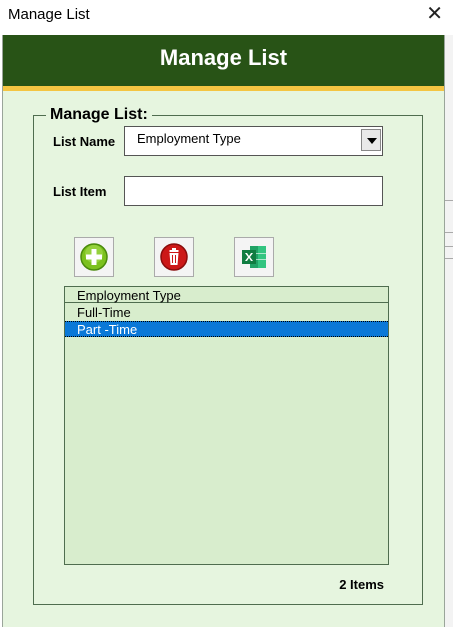 Image resolution: width=453 pixels, height=627 pixels. What do you see at coordinates (226, 313) in the screenshot?
I see `list-item: Full-Time` at bounding box center [226, 313].